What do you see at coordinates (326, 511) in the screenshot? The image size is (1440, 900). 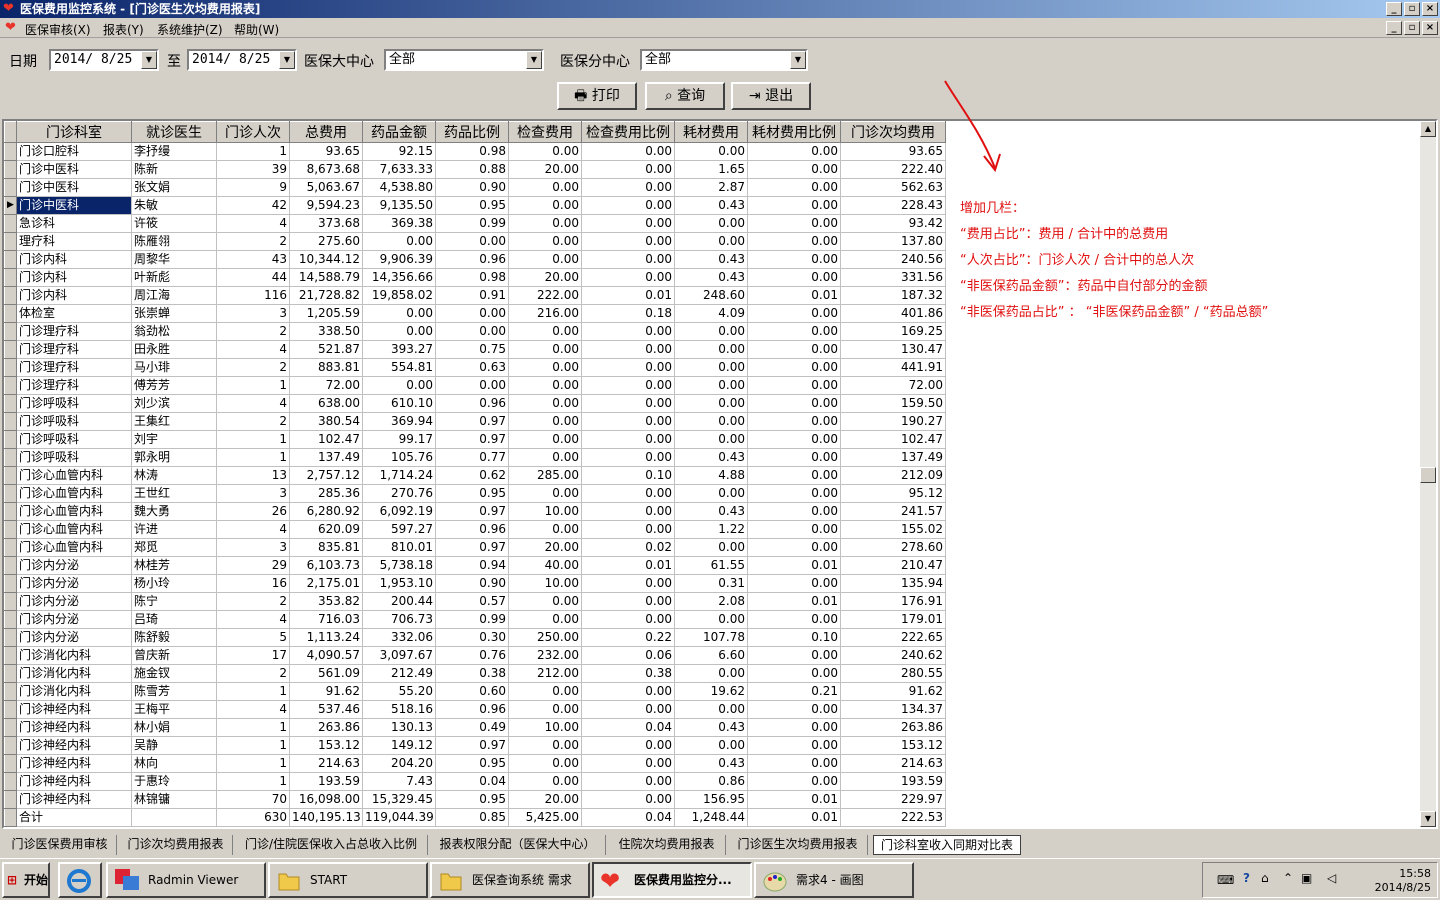 I see `table-cell: 6,280.92` at bounding box center [326, 511].